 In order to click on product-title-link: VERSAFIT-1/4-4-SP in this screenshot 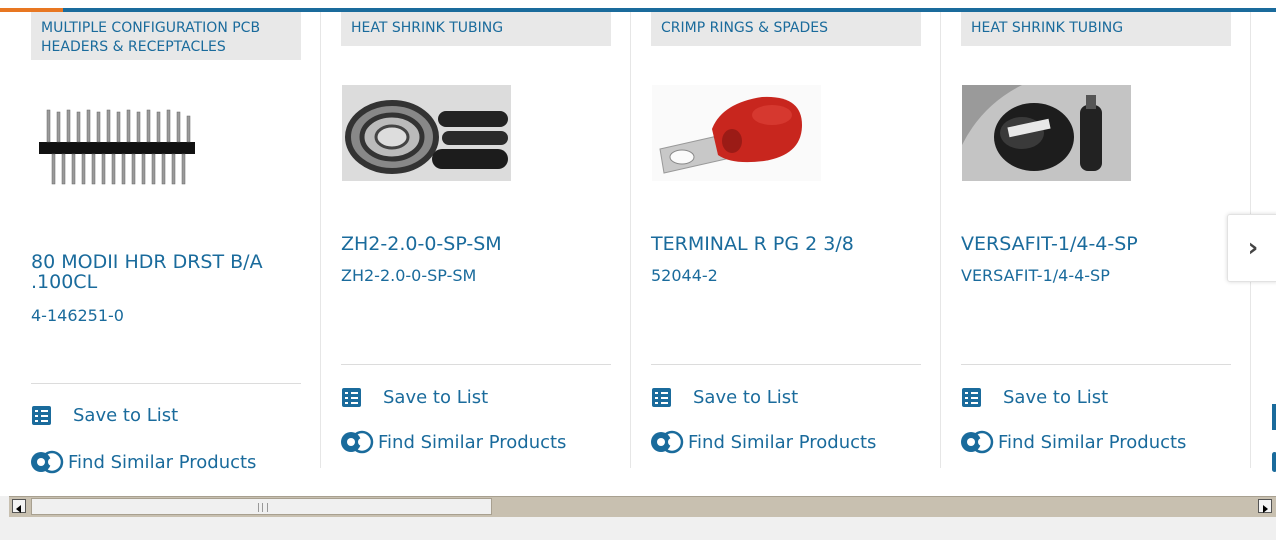, I will do `click(1091, 244)`.